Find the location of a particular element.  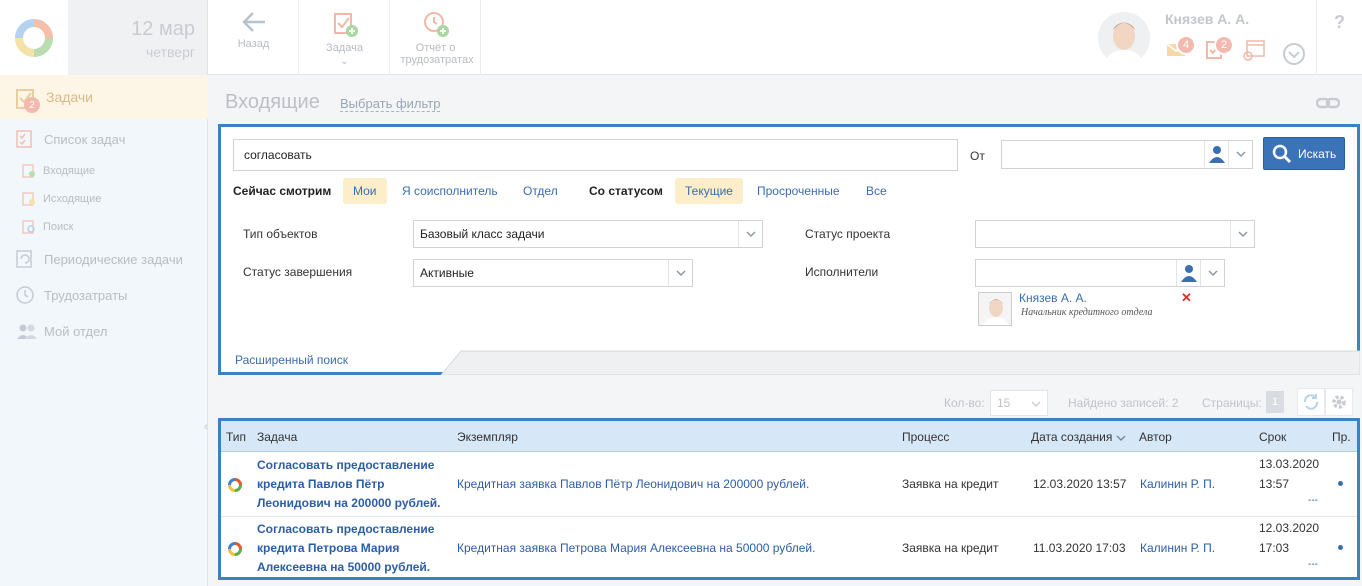

user-name: Князев А. А. is located at coordinates (1207, 19).